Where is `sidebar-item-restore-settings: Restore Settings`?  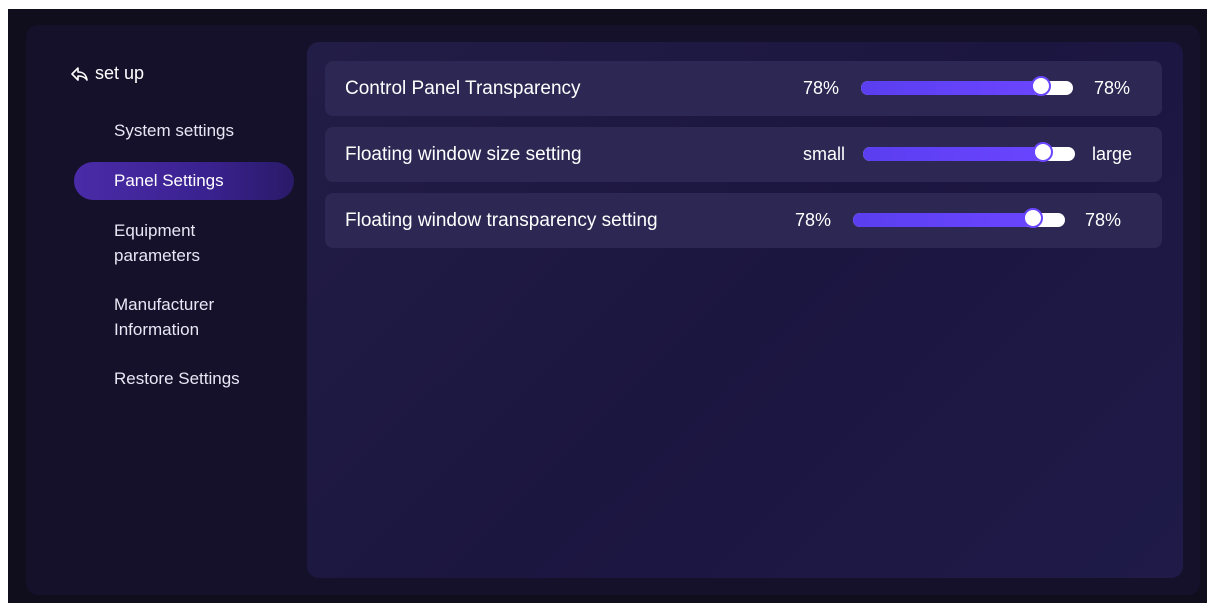 sidebar-item-restore-settings: Restore Settings is located at coordinates (184, 378).